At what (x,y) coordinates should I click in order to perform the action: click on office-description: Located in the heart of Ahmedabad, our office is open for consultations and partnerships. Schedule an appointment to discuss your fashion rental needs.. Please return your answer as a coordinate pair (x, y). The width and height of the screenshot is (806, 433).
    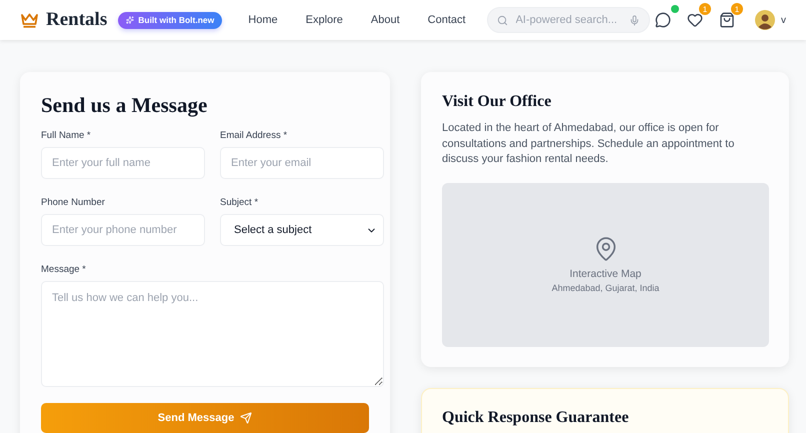
    Looking at the image, I should click on (589, 144).